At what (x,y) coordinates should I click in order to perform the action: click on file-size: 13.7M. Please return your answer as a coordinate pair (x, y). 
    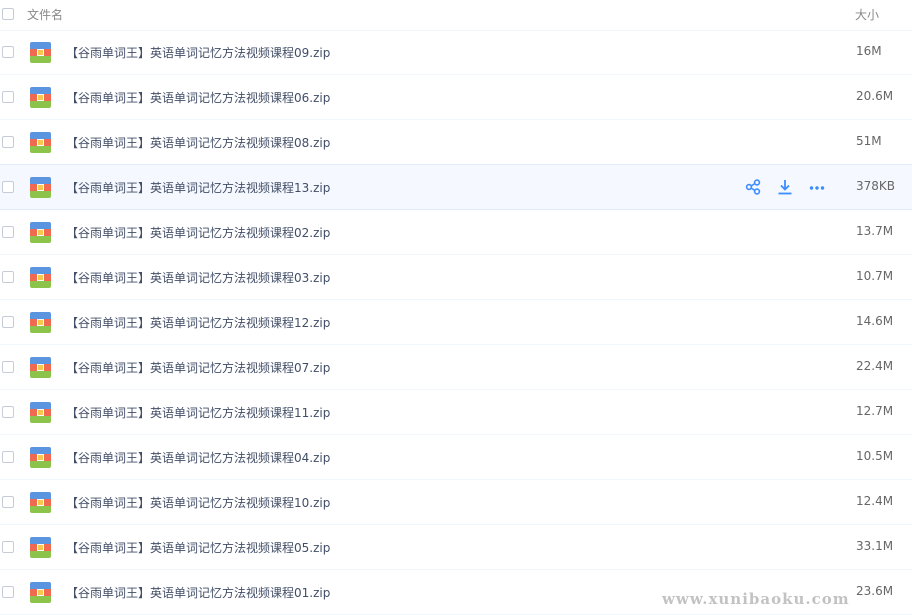
    Looking at the image, I should click on (875, 231).